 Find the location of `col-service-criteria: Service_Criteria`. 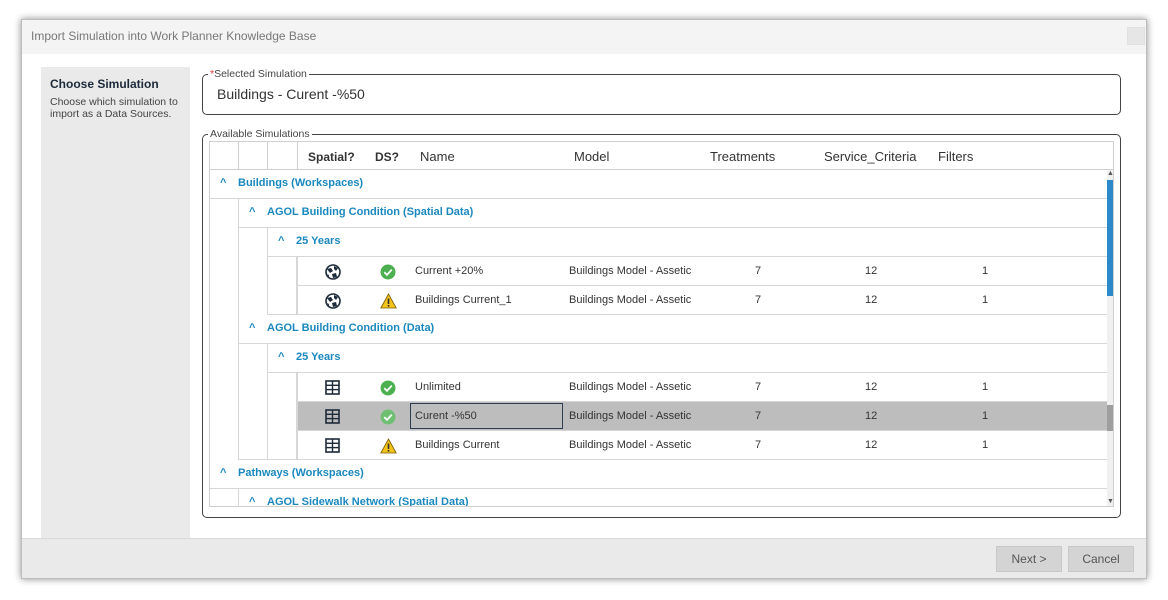

col-service-criteria: Service_Criteria is located at coordinates (870, 156).